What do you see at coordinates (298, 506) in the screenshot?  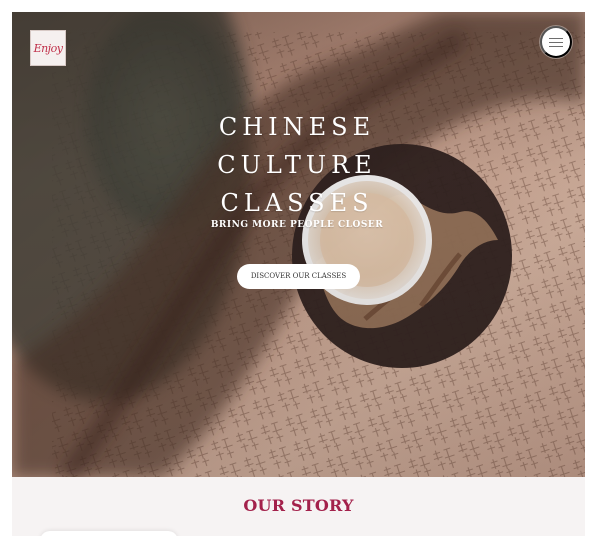 I see `our-story-heading: OUR STORY` at bounding box center [298, 506].